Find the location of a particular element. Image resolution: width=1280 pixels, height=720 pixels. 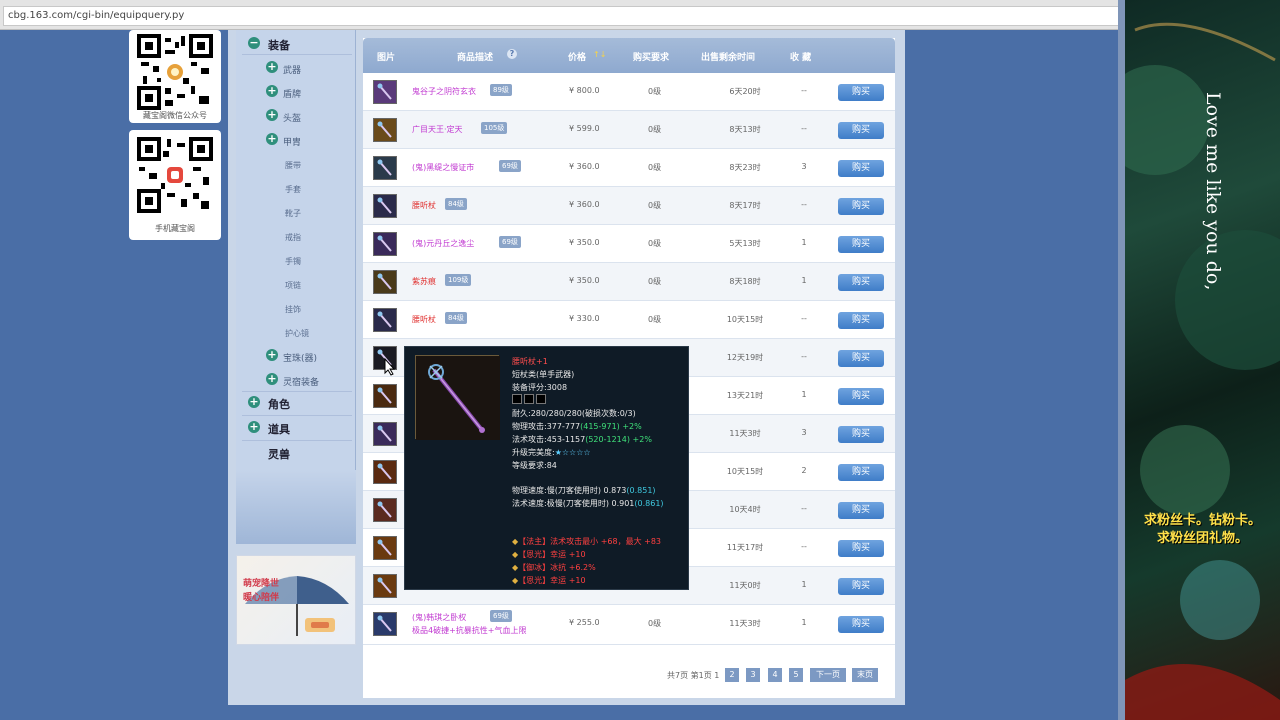

nav-sub-necklace: 项链 is located at coordinates (293, 285).